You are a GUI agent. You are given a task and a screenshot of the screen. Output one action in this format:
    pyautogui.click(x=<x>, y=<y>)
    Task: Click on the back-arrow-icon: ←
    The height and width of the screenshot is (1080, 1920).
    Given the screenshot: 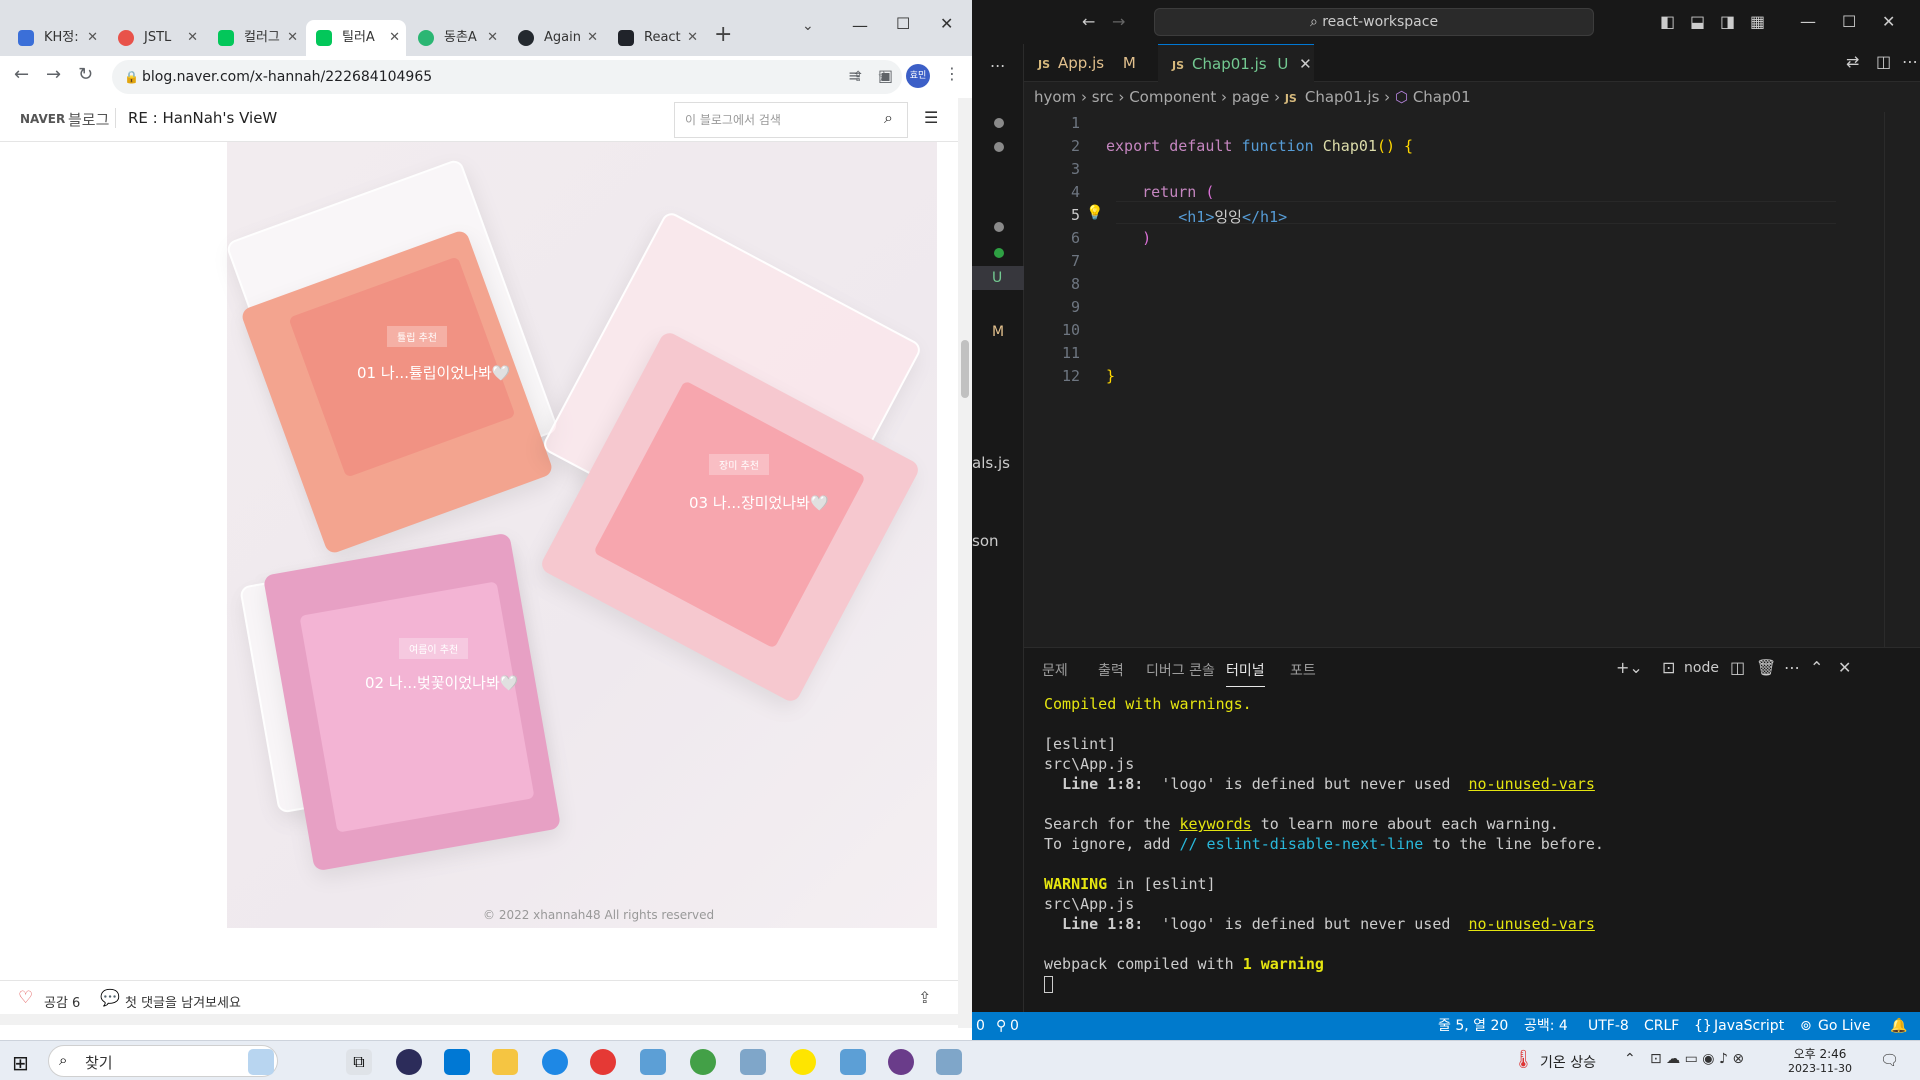 What is the action you would take?
    pyautogui.click(x=1088, y=22)
    